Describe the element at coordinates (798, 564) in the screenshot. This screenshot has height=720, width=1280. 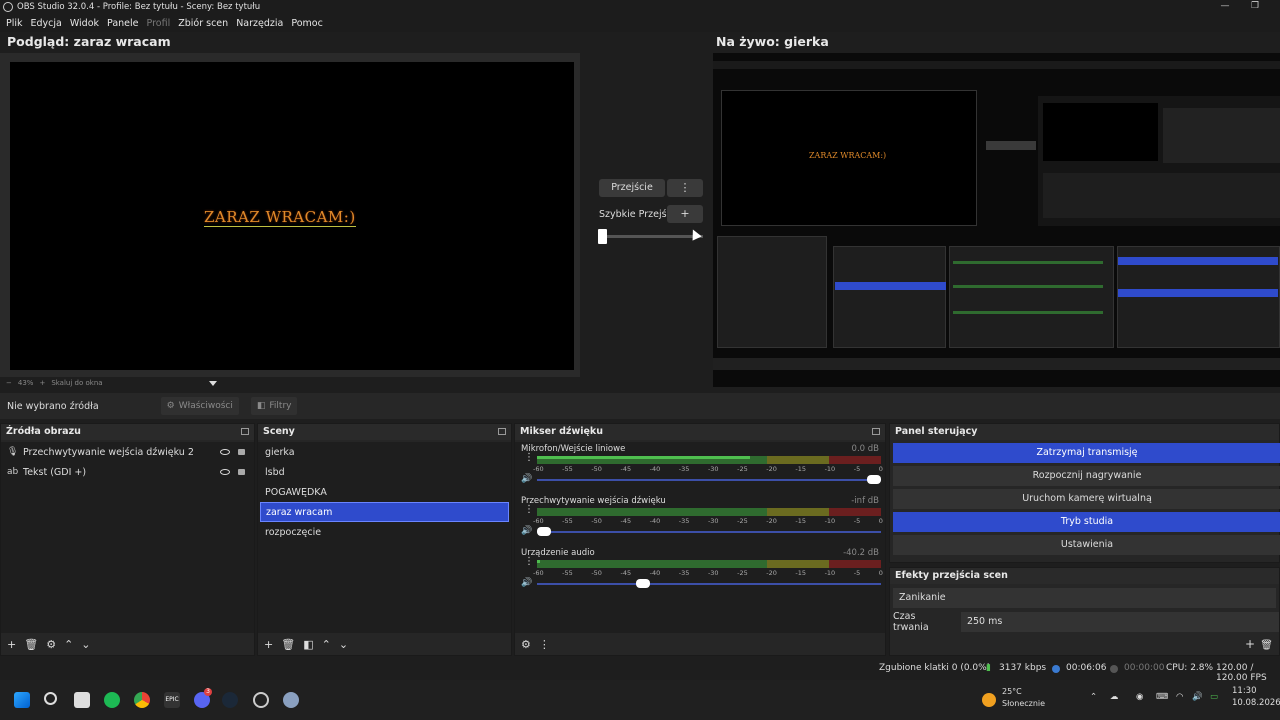
I see `meter-yellow-zone` at that location.